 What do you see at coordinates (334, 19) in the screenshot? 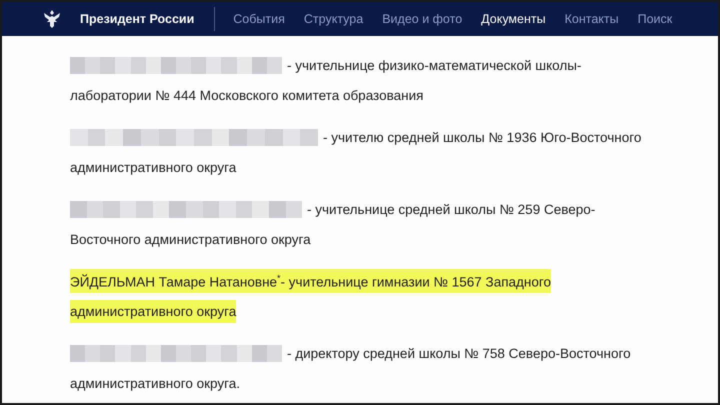
I see `nav-link: Структура` at bounding box center [334, 19].